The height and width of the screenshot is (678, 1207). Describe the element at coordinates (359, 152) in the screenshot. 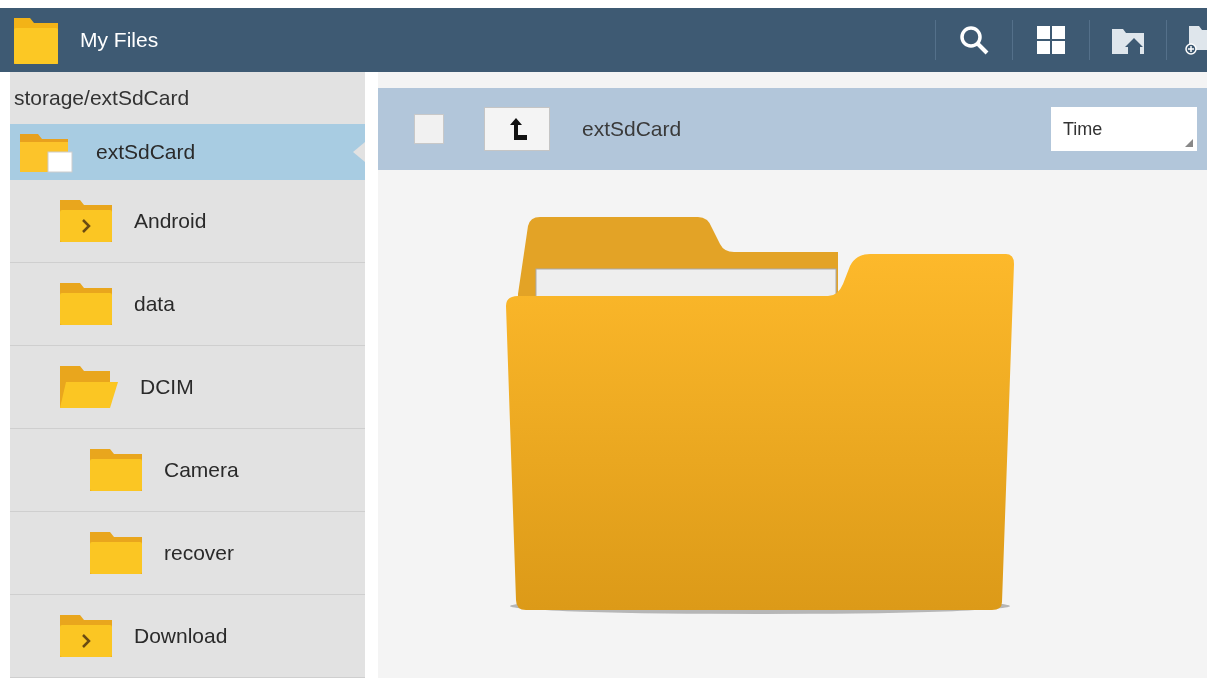

I see `selection-pointer` at that location.